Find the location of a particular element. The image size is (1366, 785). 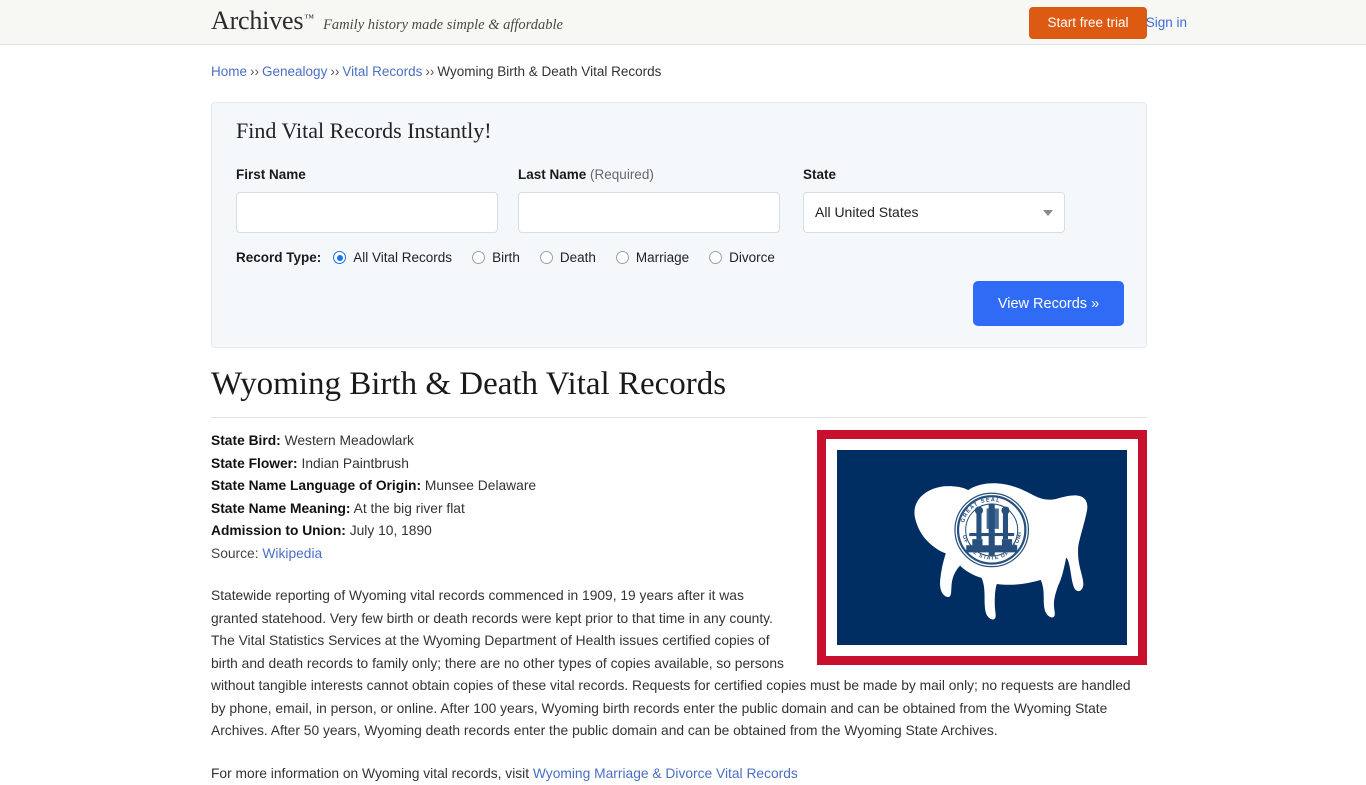

radio-label: Marriage is located at coordinates (662, 257).